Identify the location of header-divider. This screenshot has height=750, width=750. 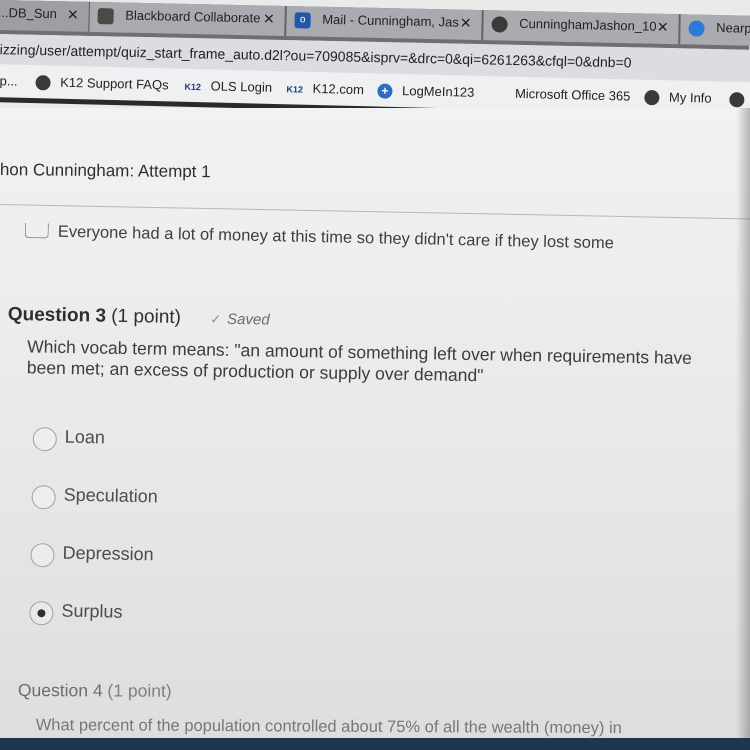
(375, 212).